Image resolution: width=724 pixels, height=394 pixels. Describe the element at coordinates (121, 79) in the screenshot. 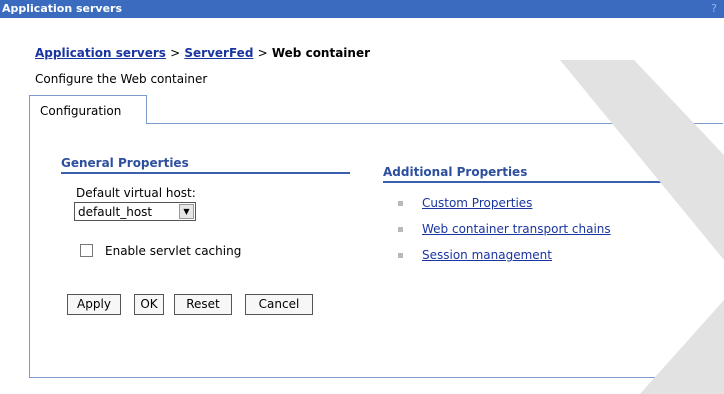

I see `page-description: Configure the Web container` at that location.